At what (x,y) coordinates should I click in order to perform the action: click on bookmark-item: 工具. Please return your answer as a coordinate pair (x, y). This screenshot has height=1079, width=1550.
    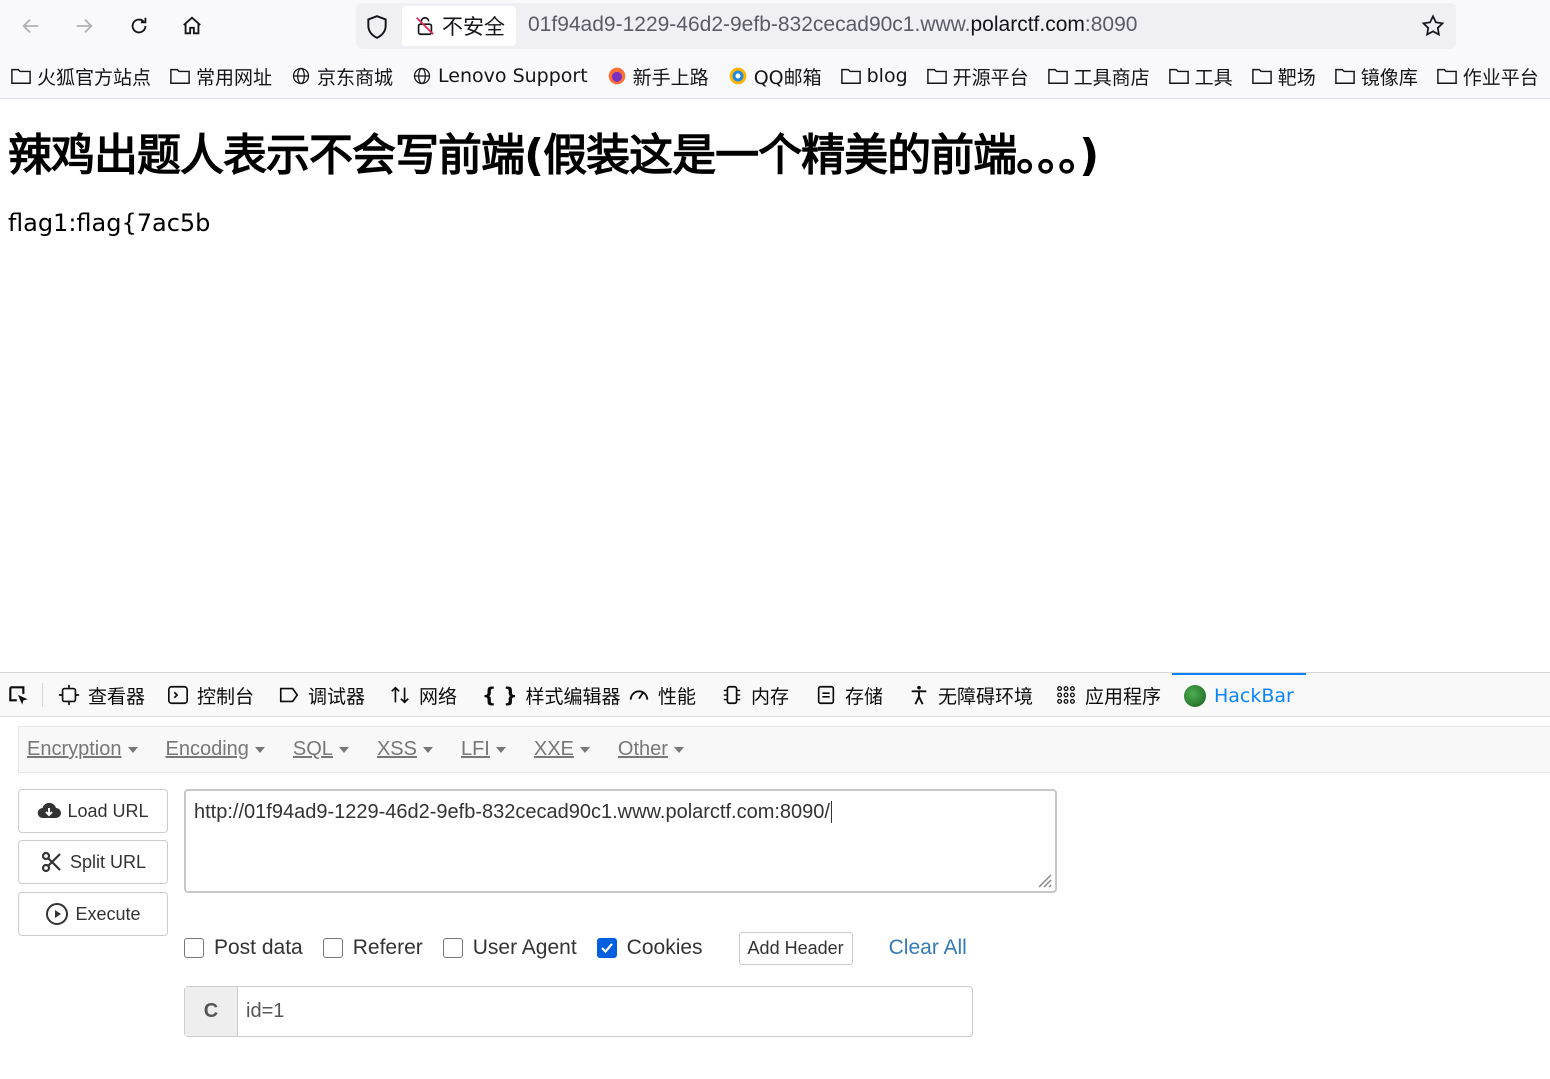
    Looking at the image, I should click on (1200, 76).